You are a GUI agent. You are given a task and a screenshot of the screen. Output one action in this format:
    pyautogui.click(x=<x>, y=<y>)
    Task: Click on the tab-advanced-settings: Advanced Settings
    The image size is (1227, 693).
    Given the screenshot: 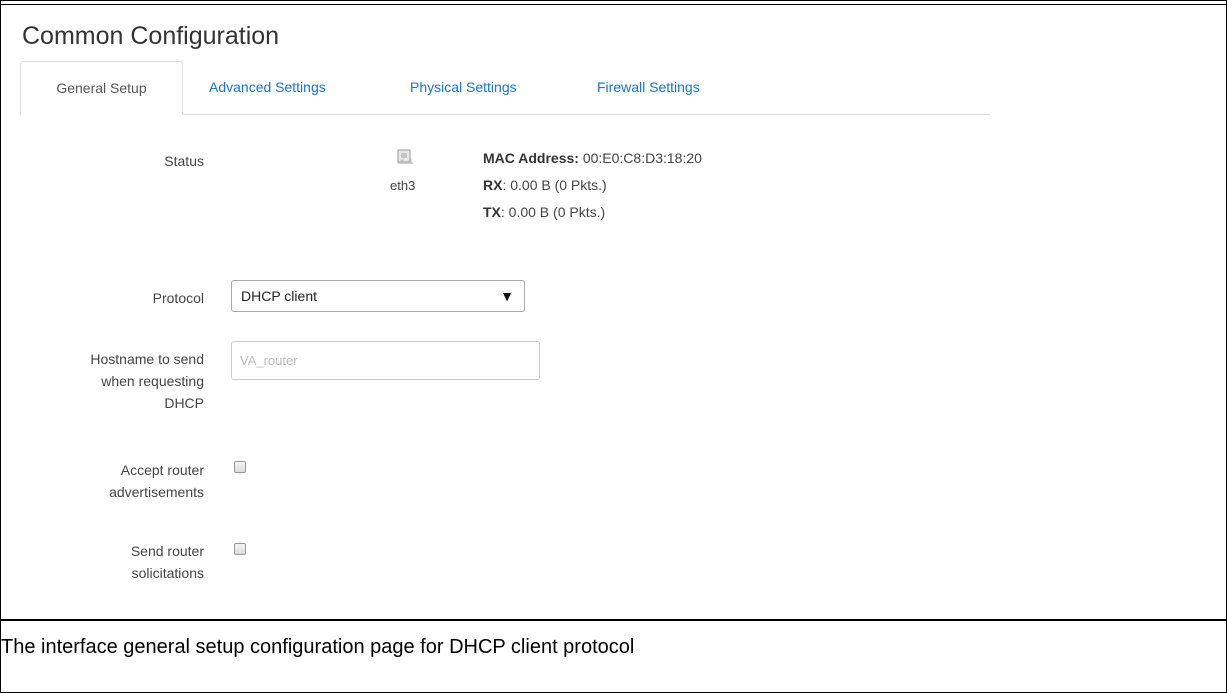 What is the action you would take?
    pyautogui.click(x=267, y=87)
    